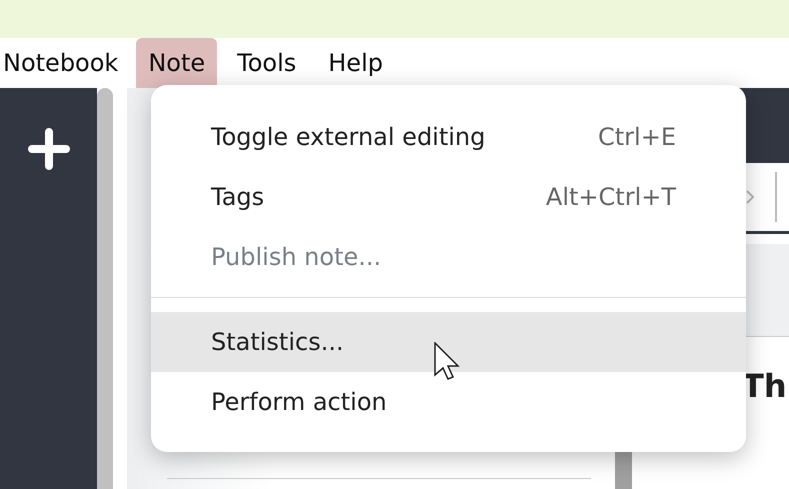 Image resolution: width=789 pixels, height=489 pixels. I want to click on menu-item: Tags Alt+Ctrl+T, so click(448, 197).